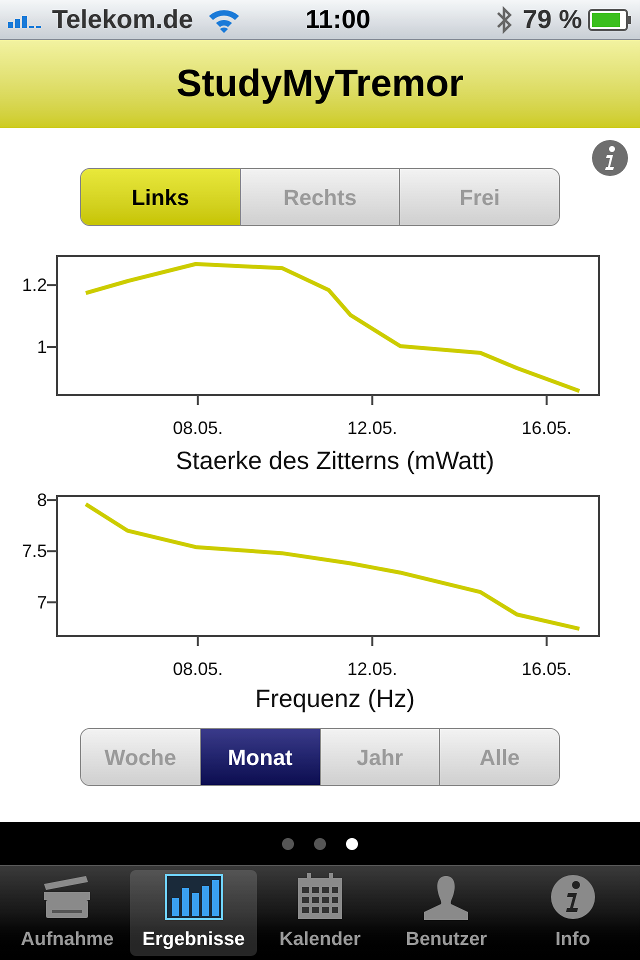 This screenshot has height=960, width=640. Describe the element at coordinates (193, 897) in the screenshot. I see `bar-chart-icon` at that location.